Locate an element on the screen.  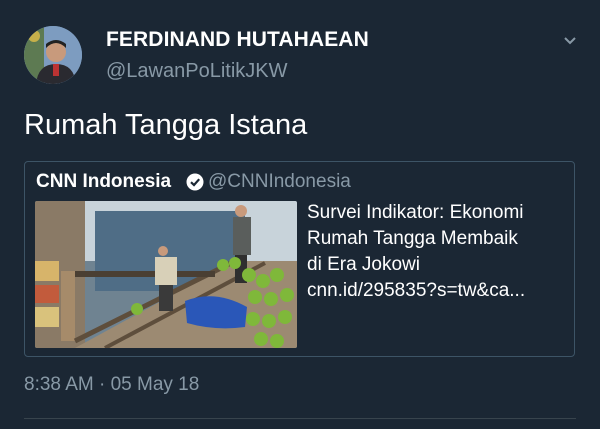
divider is located at coordinates (300, 418).